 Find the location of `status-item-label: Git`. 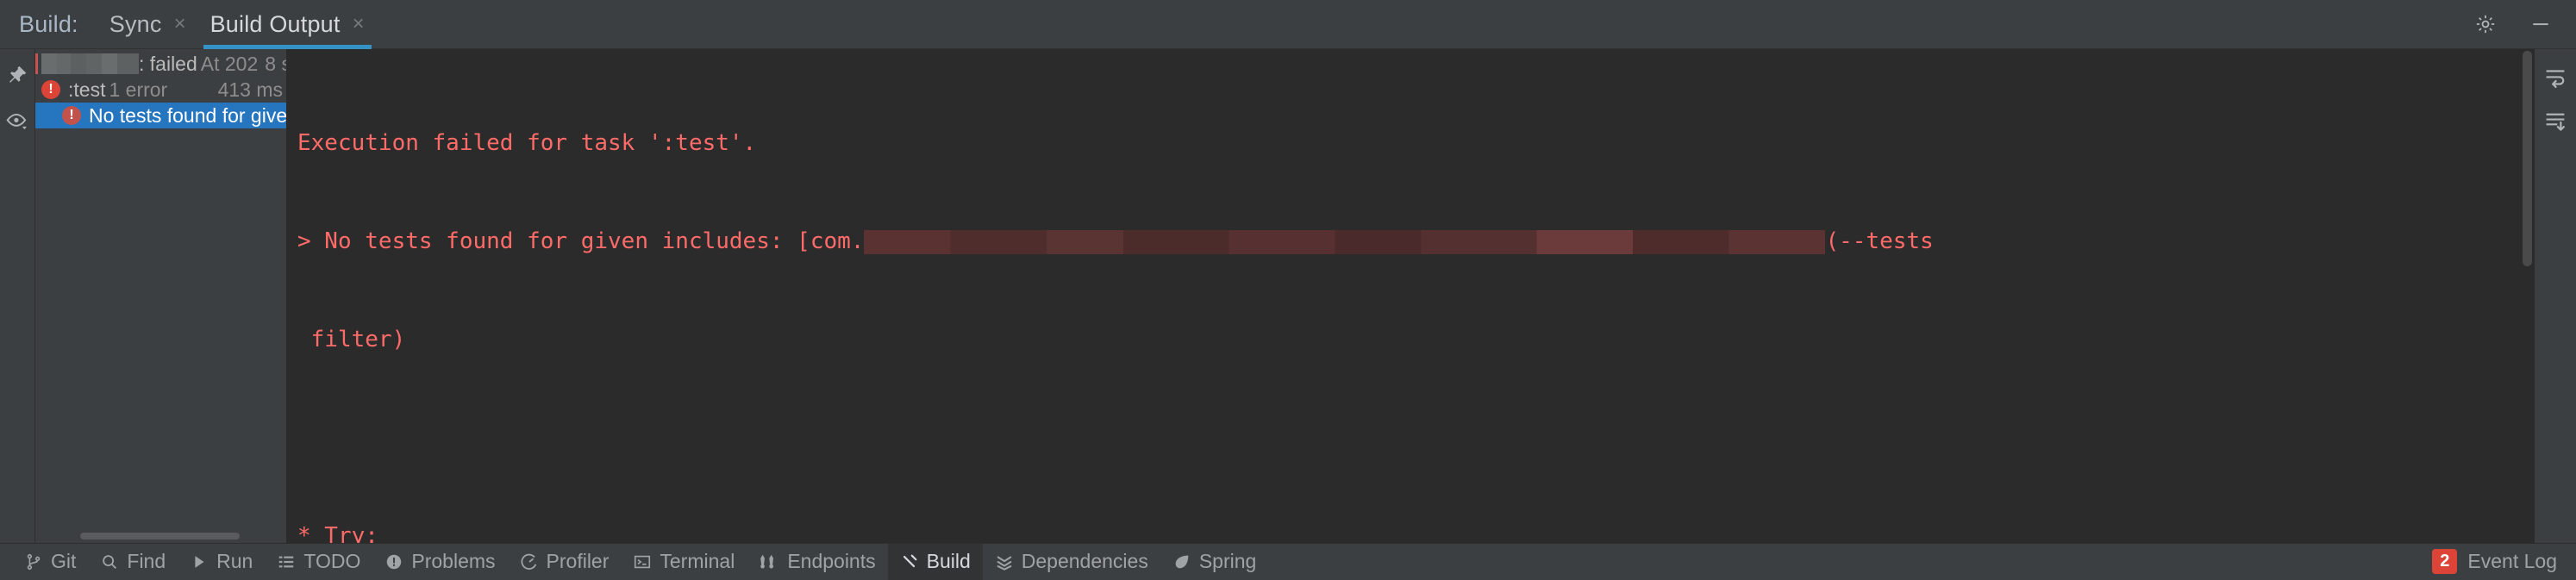

status-item-label: Git is located at coordinates (64, 561).